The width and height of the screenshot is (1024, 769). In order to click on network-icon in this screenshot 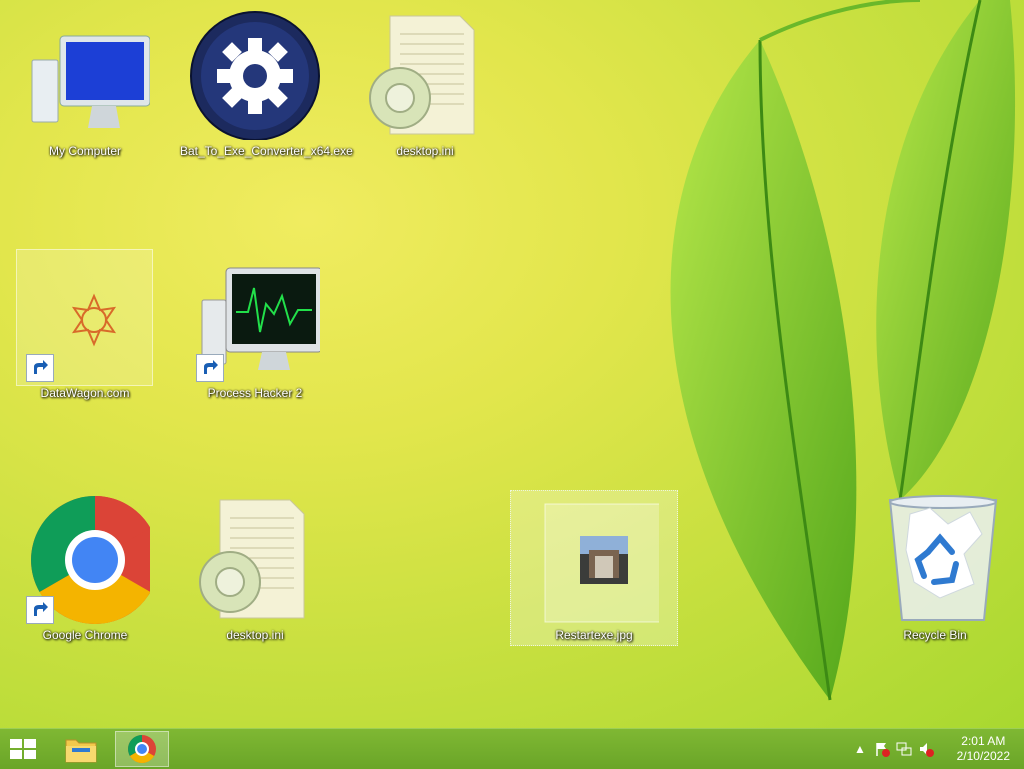, I will do `click(904, 749)`.